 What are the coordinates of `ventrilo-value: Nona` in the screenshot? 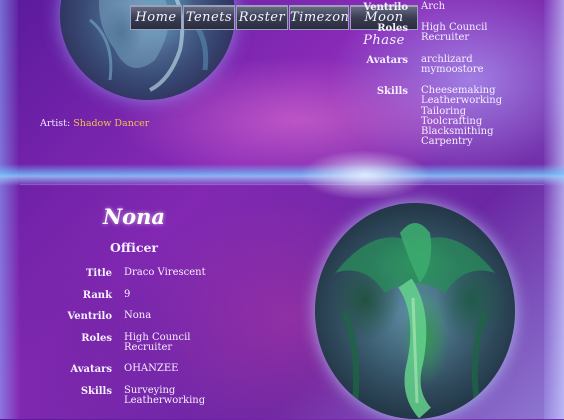 It's located at (138, 315).